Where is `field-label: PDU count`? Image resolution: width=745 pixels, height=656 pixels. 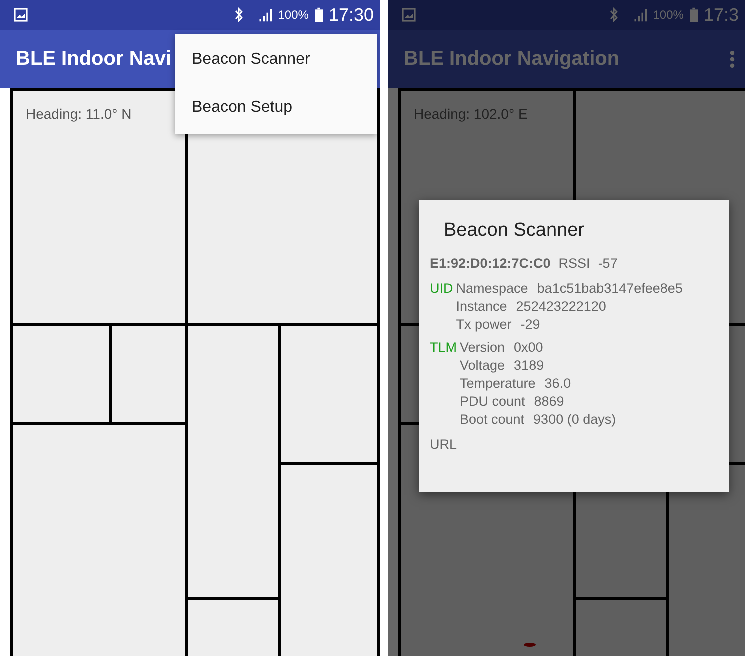 field-label: PDU count is located at coordinates (493, 401).